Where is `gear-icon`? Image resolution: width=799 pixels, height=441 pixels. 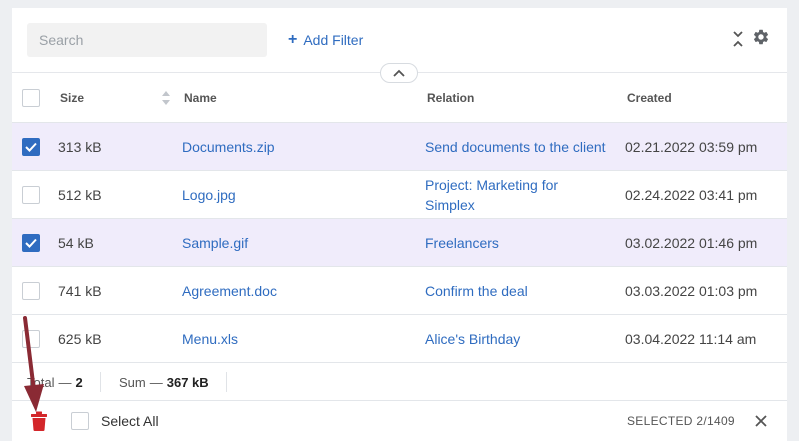
gear-icon is located at coordinates (761, 37).